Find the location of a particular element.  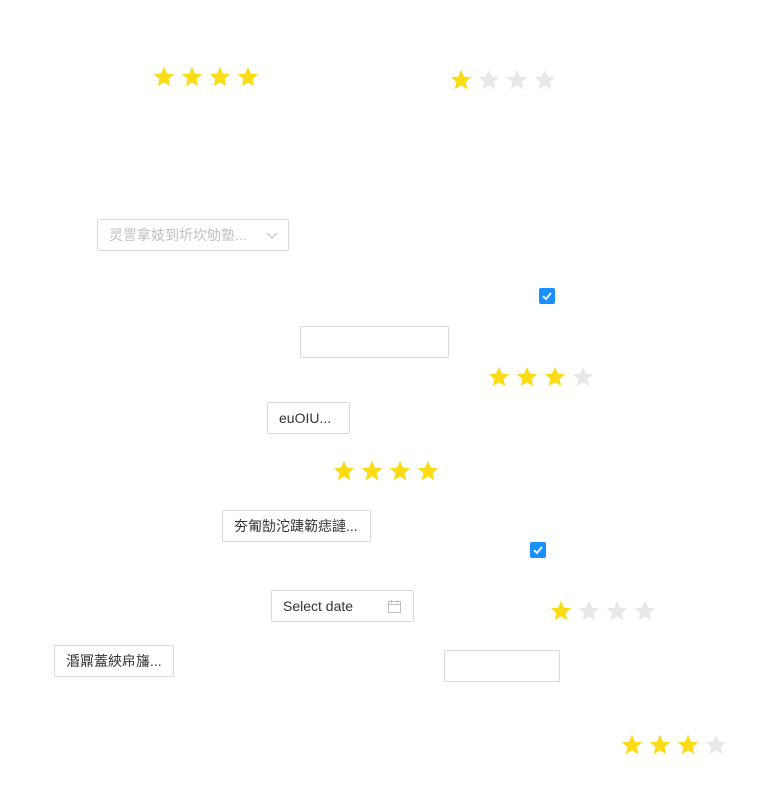

date-picker: Select date is located at coordinates (342, 606).